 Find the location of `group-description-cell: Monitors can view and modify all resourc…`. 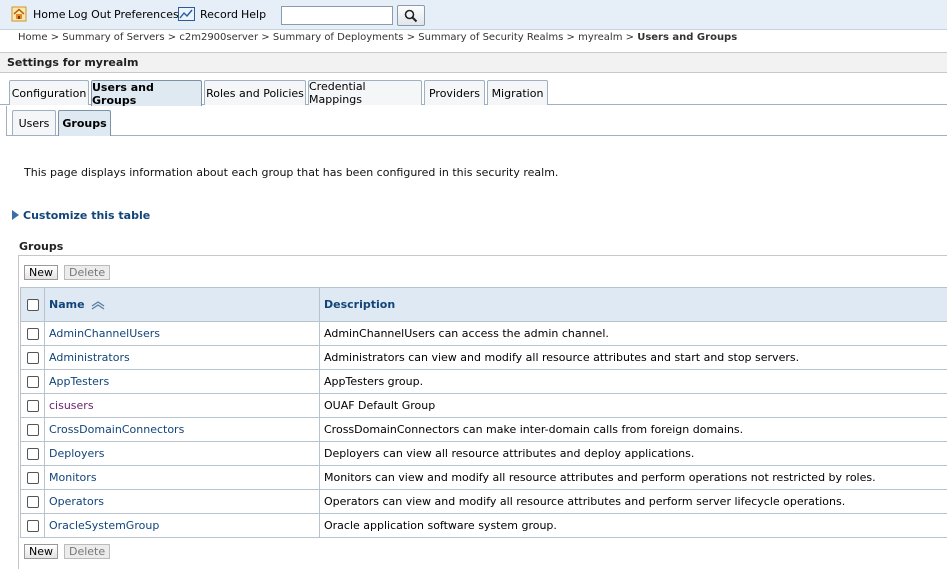

group-description-cell: Monitors can view and modify all resourc… is located at coordinates (633, 477).